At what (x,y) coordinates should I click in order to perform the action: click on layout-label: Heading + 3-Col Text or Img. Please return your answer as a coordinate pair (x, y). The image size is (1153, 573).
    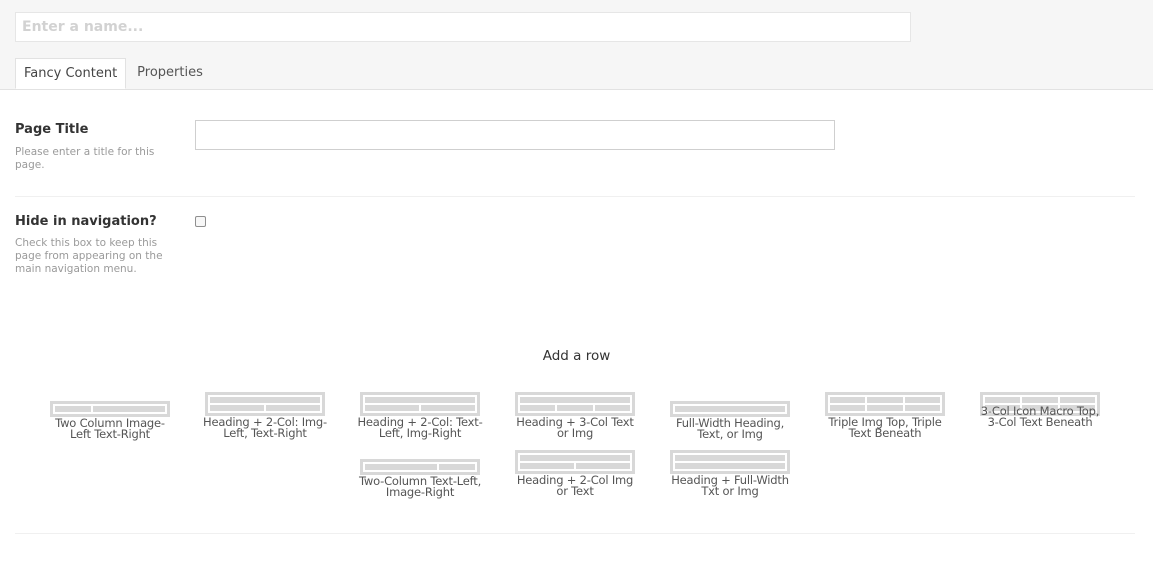
    Looking at the image, I should click on (575, 427).